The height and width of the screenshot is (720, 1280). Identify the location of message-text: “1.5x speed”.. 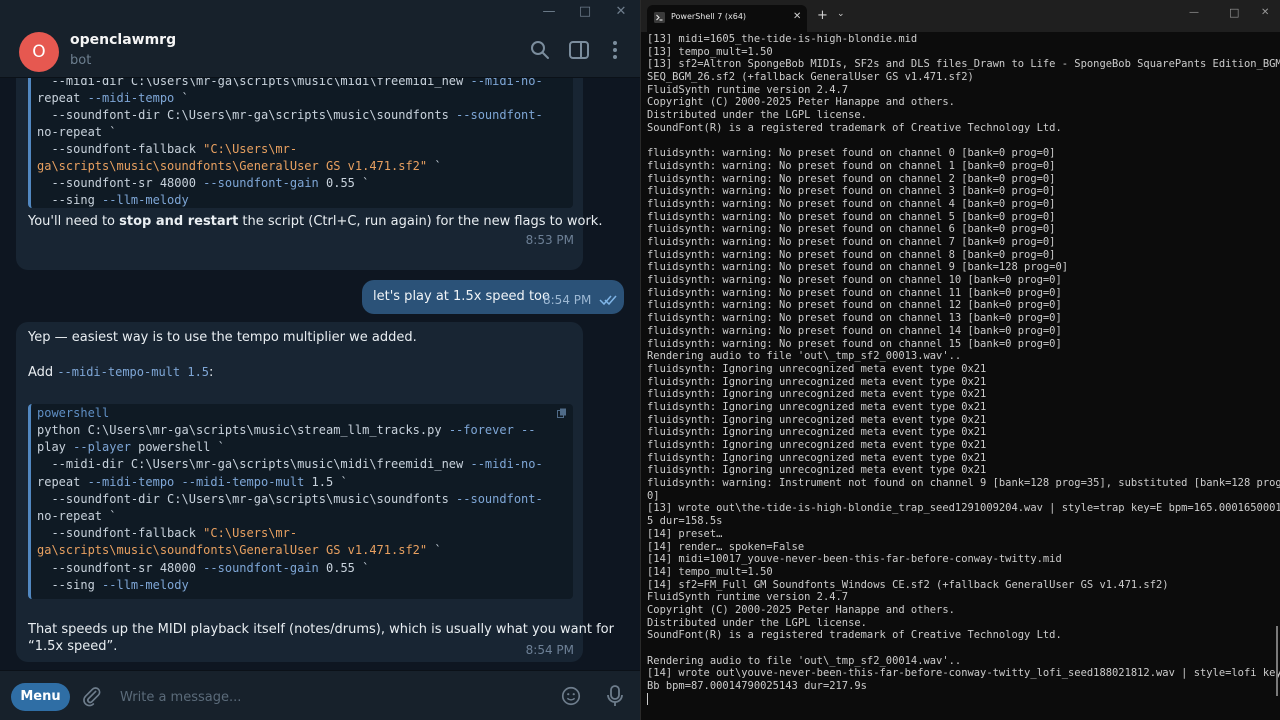
(73, 646).